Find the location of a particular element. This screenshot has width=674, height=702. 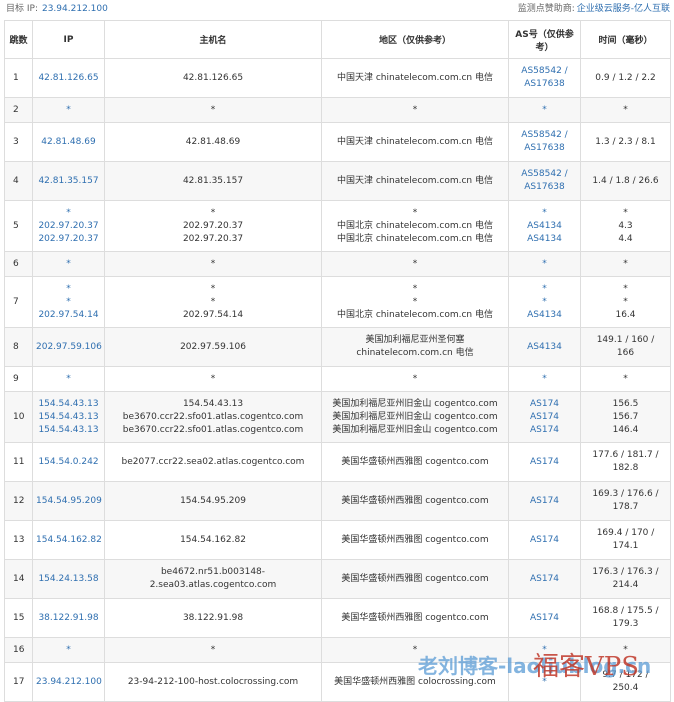

as-cell: * * AS4134 is located at coordinates (544, 302).